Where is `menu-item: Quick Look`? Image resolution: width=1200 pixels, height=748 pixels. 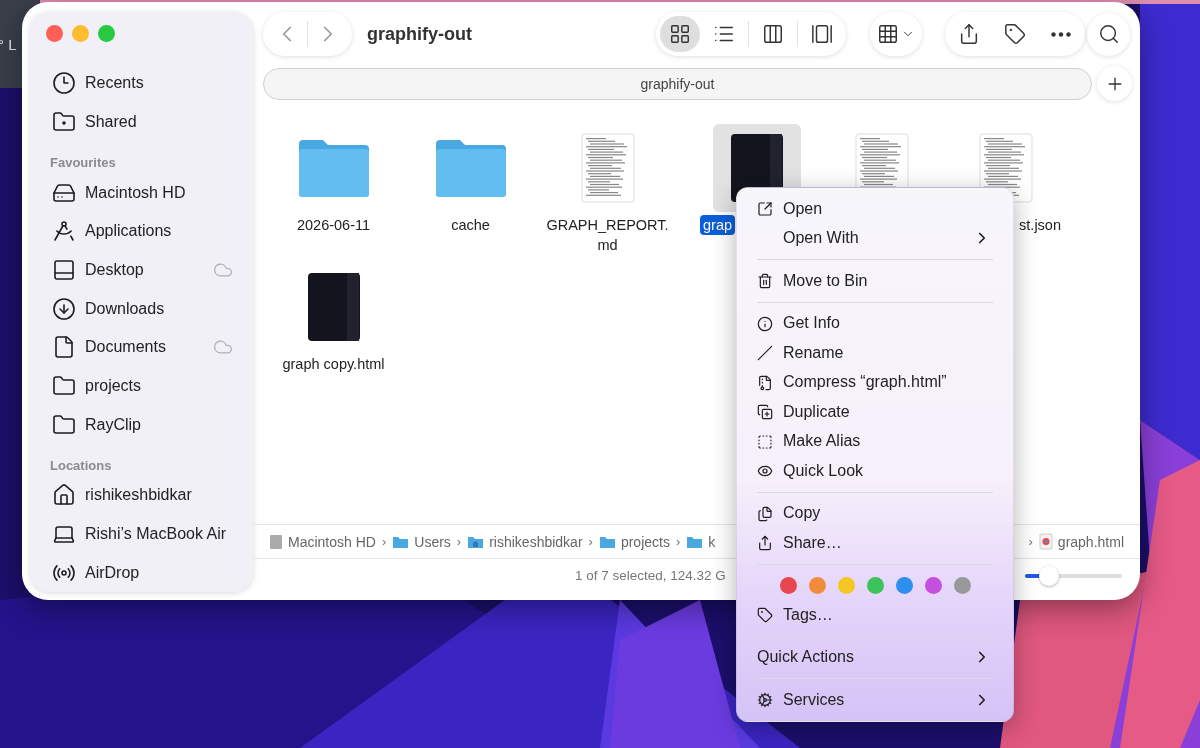
menu-item: Quick Look is located at coordinates (875, 471).